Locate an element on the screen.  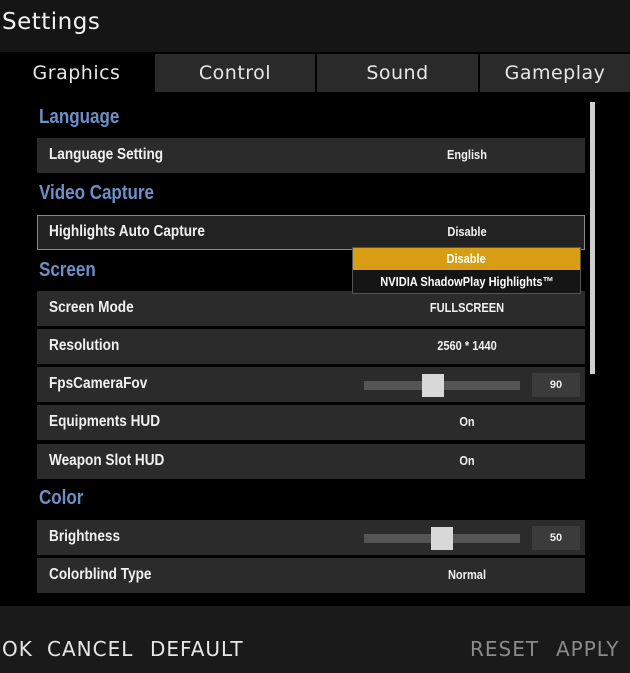
resolution-value: 2560 * 1440 is located at coordinates (467, 345).